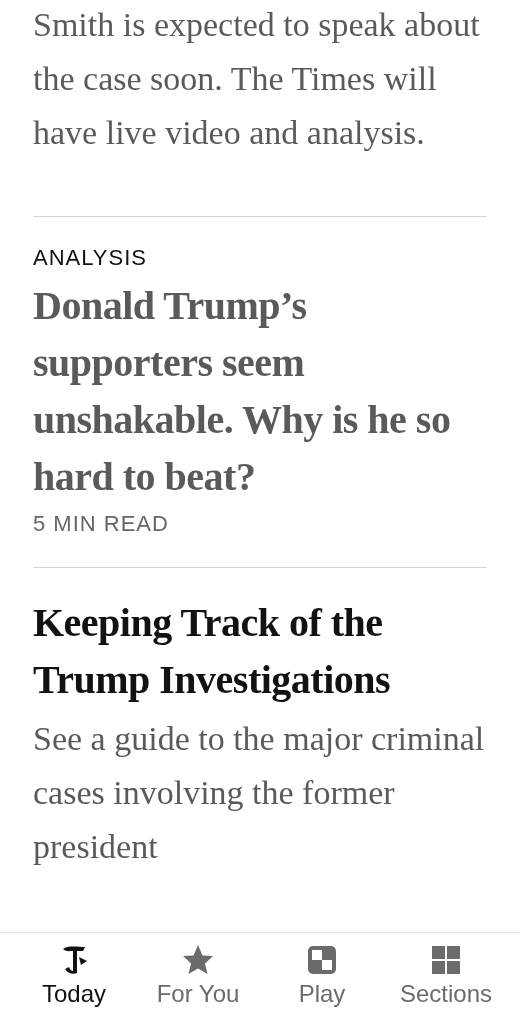  Describe the element at coordinates (322, 960) in the screenshot. I see `puzzle-icon` at that location.